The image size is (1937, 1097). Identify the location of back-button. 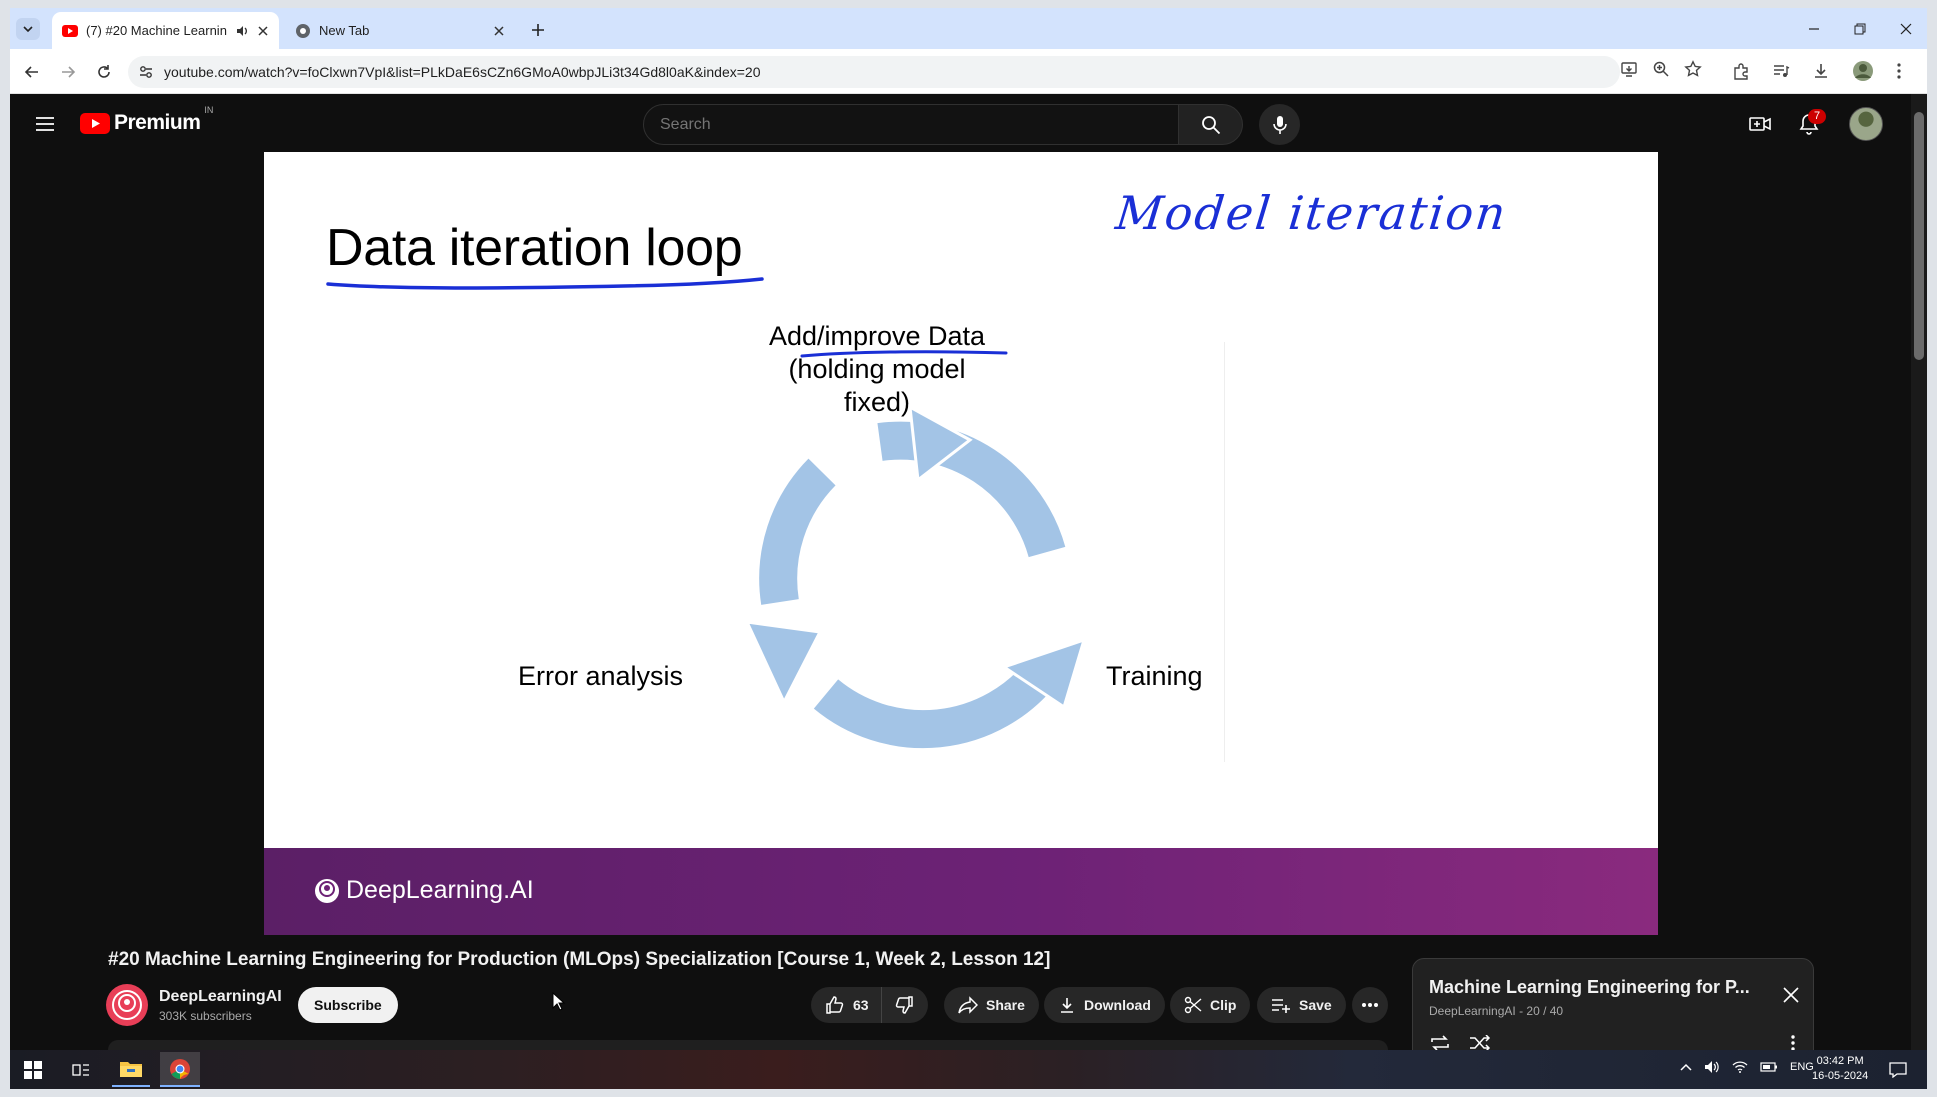
(32, 72).